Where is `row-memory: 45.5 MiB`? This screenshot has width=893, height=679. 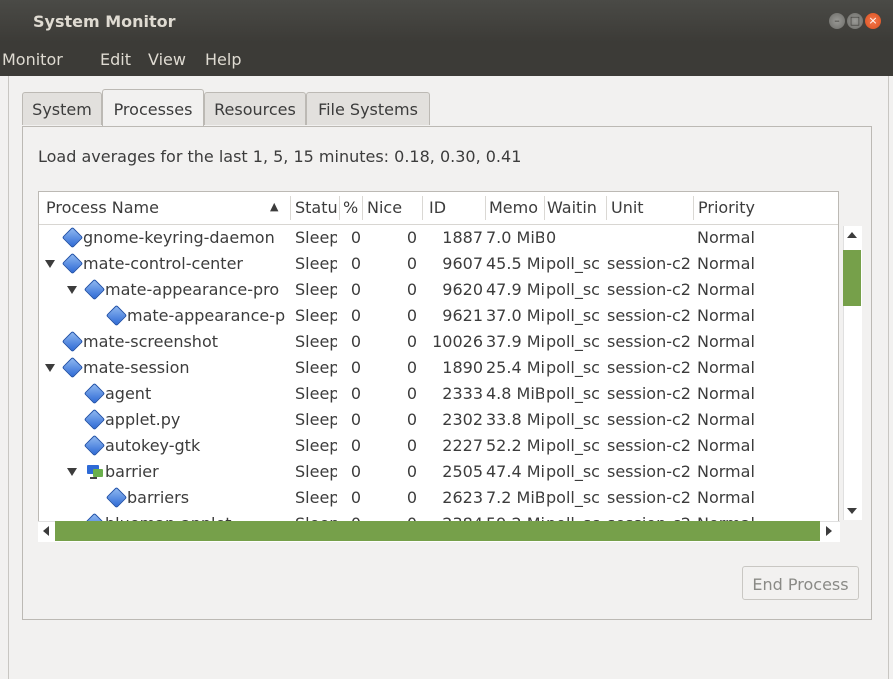 row-memory: 45.5 MiB is located at coordinates (515, 263).